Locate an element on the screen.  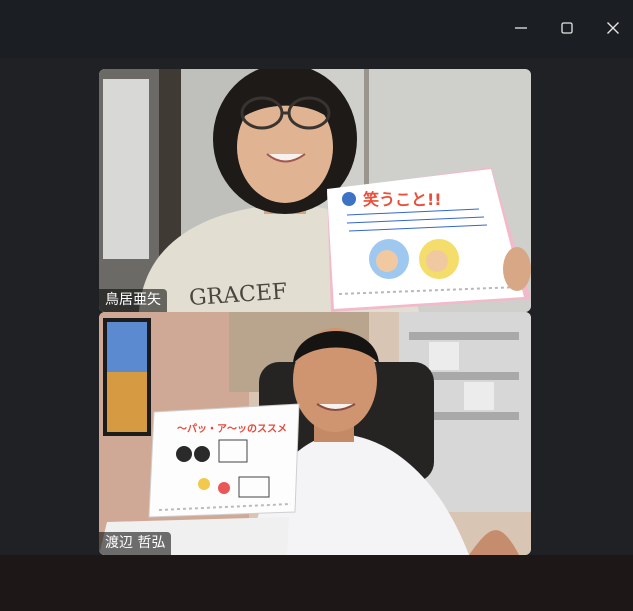
window-title-bar is located at coordinates (316, 29).